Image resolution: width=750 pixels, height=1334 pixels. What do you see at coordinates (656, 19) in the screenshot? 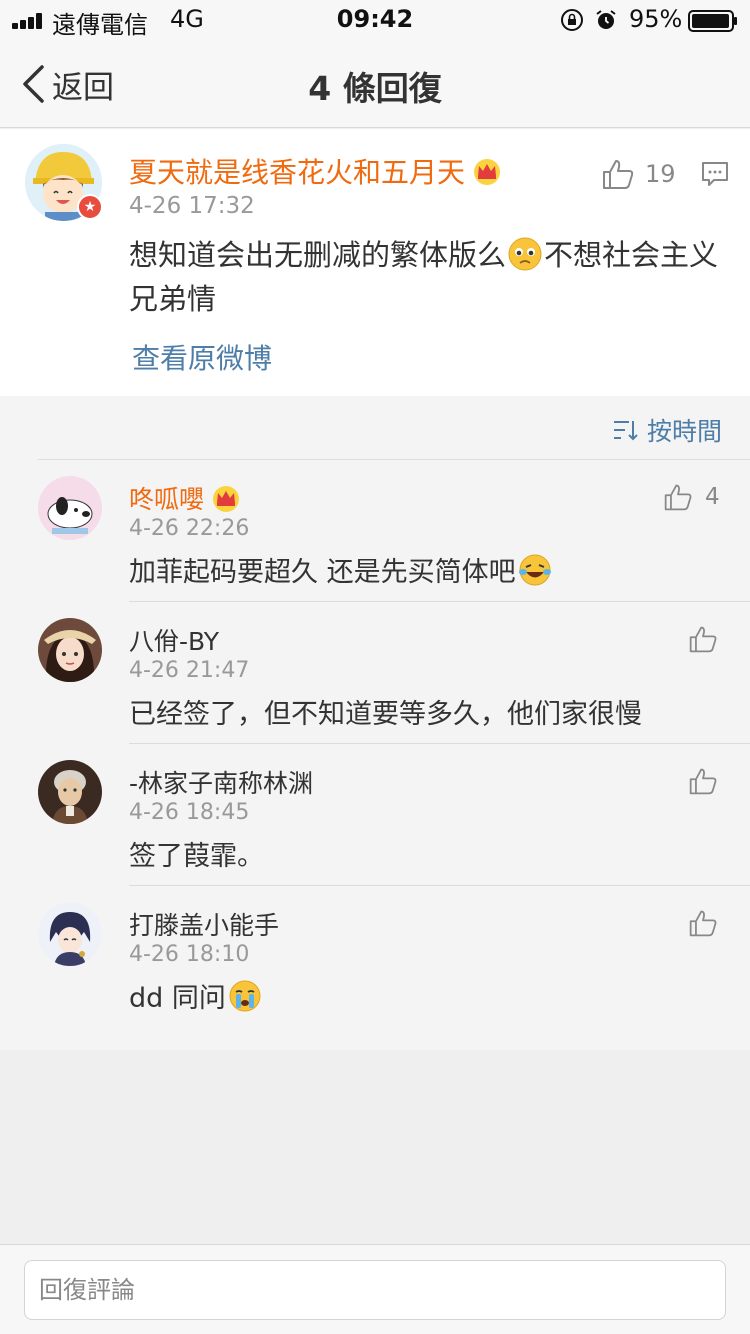
I see `battery-percent: 95%` at bounding box center [656, 19].